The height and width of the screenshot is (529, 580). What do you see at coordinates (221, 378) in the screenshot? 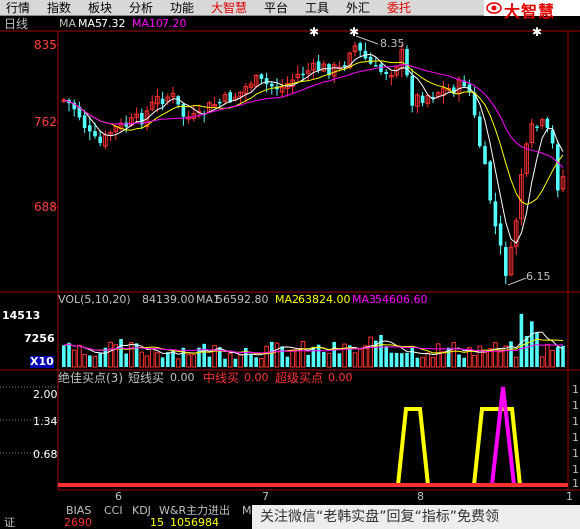
I see `indicator-line2-label: 中线买` at bounding box center [221, 378].